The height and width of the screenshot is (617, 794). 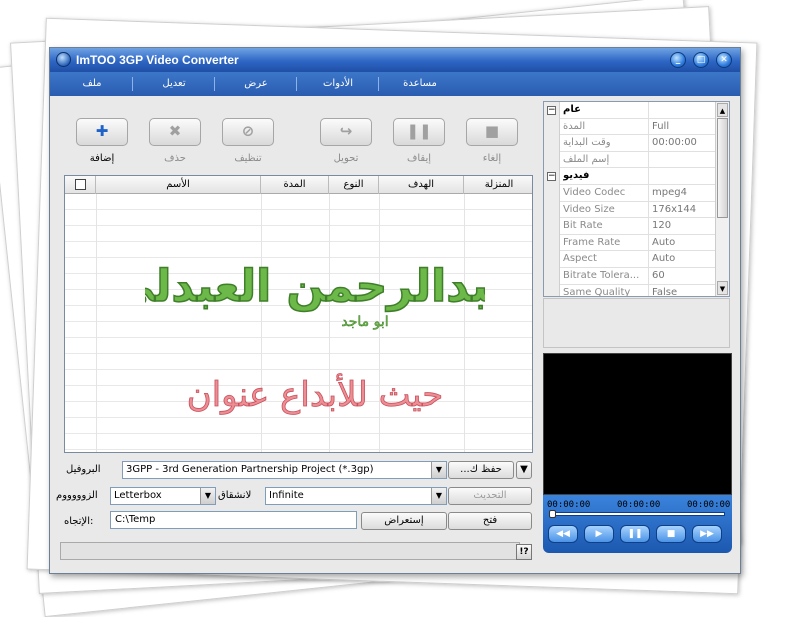 I want to click on pause-label: إيقاف, so click(x=419, y=158).